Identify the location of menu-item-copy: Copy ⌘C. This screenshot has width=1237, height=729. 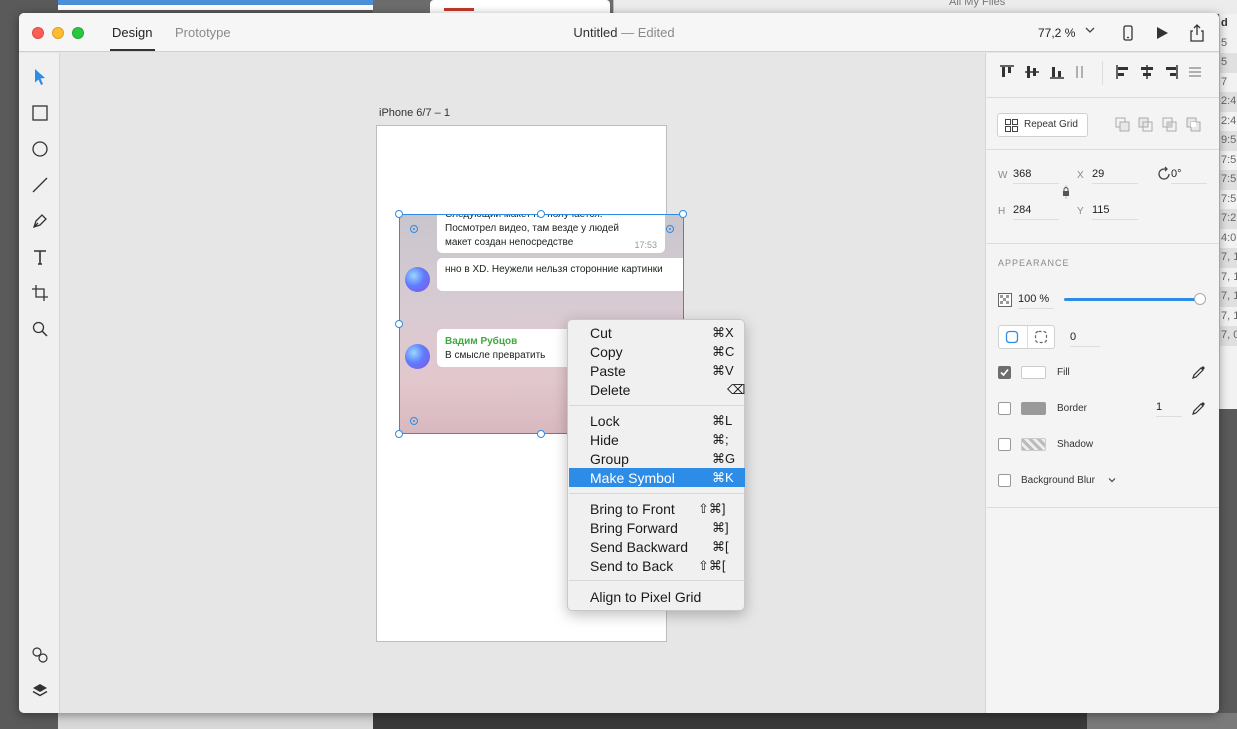
(657, 351).